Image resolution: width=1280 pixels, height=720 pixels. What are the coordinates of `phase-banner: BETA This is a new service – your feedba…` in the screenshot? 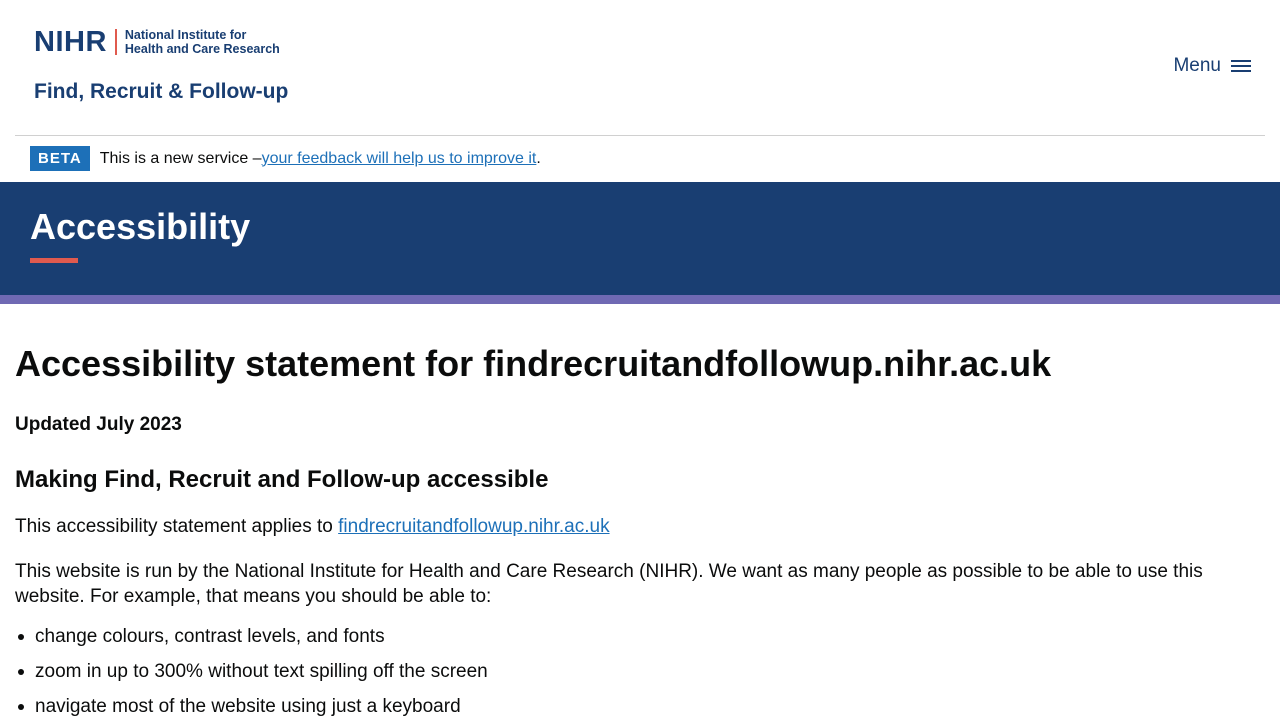 It's located at (285, 158).